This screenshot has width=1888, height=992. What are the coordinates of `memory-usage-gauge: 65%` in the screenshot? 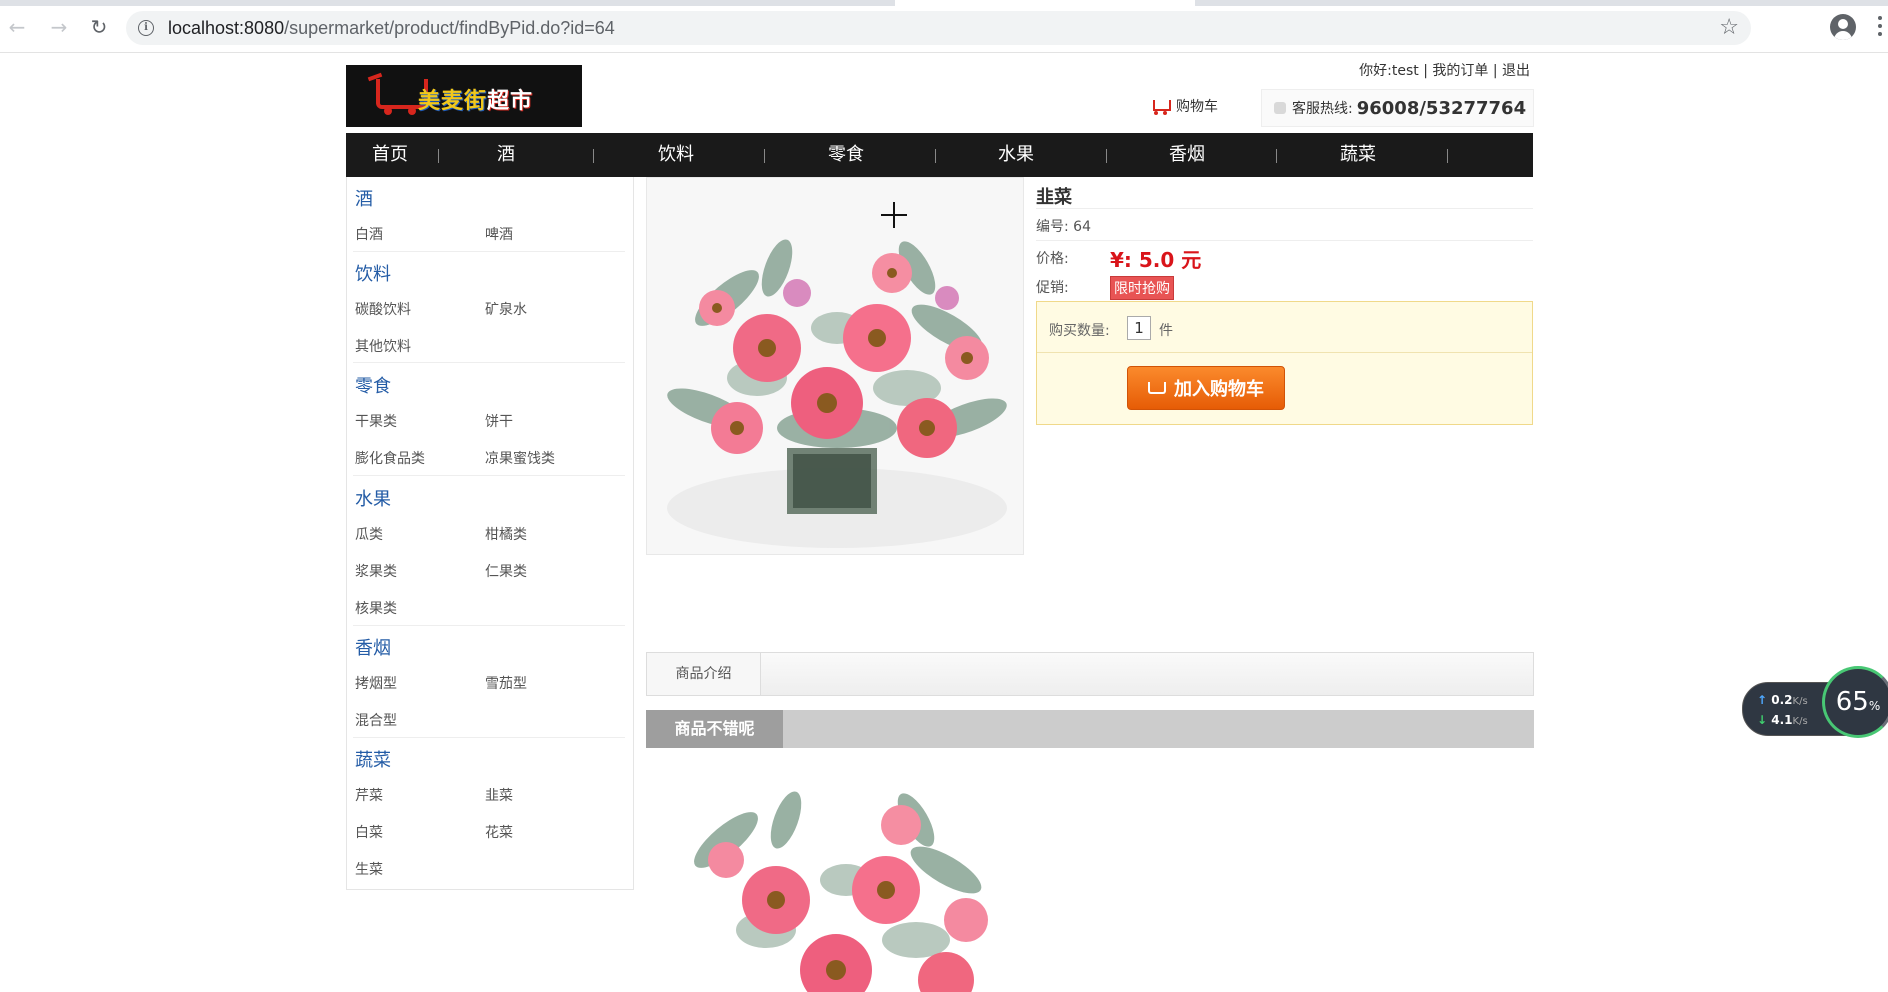 It's located at (1855, 702).